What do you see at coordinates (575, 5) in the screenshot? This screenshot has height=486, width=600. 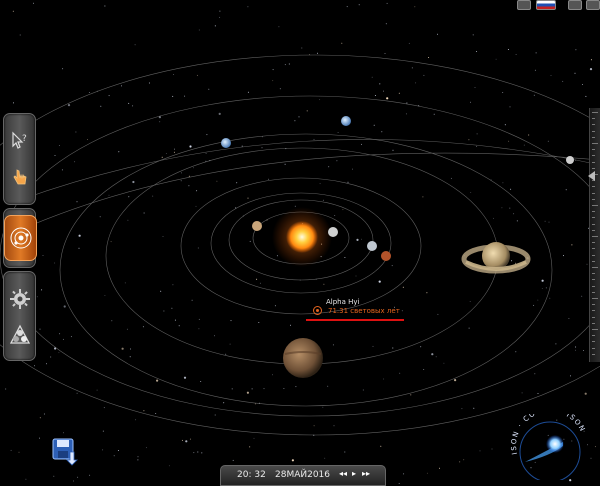 I see `share-icon` at bounding box center [575, 5].